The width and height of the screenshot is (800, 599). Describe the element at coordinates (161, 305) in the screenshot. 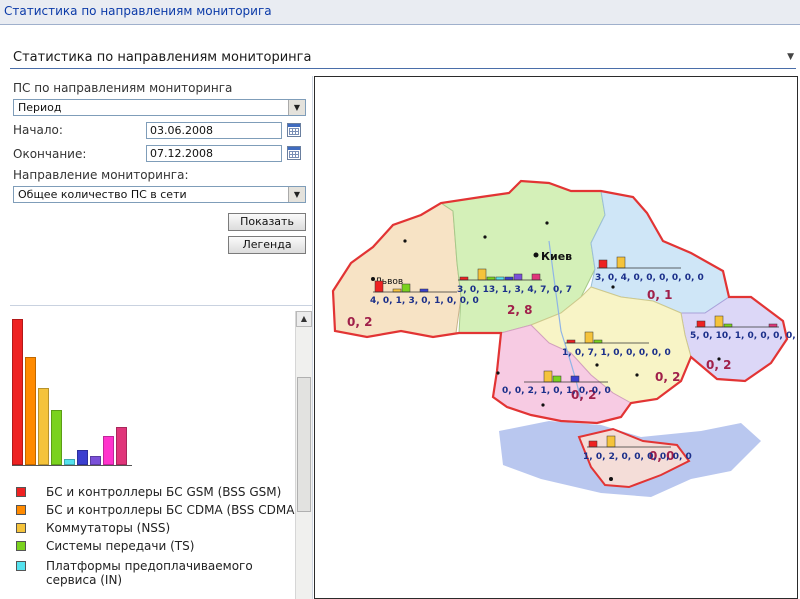

I see `section-divider` at that location.